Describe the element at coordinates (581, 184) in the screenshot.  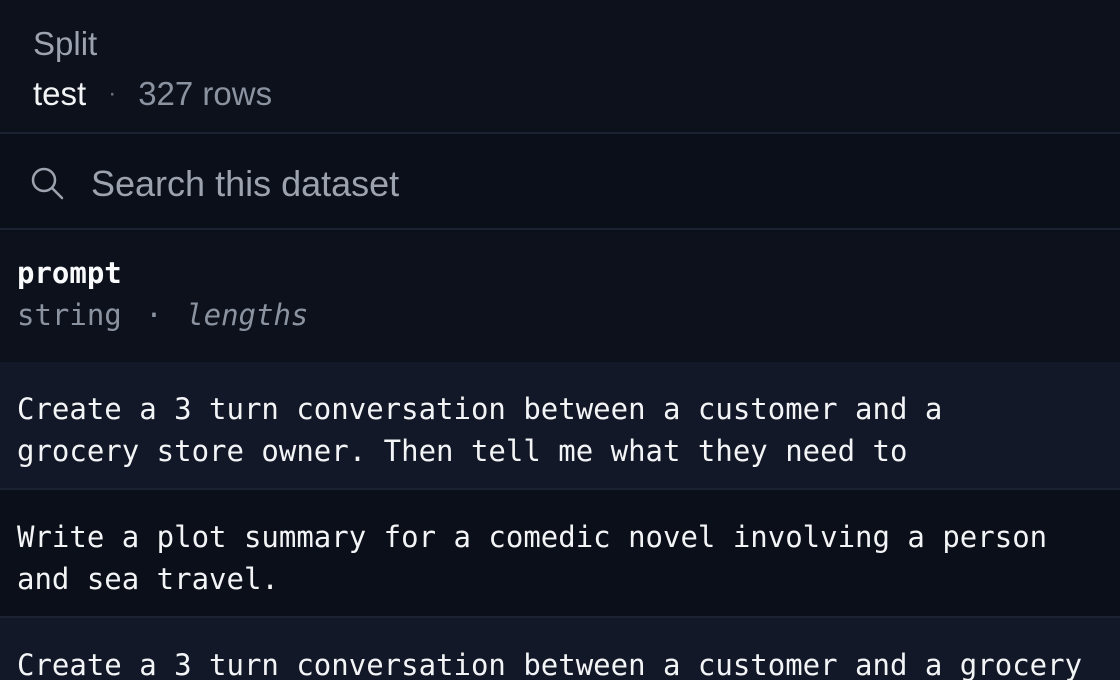
I see `search-input` at that location.